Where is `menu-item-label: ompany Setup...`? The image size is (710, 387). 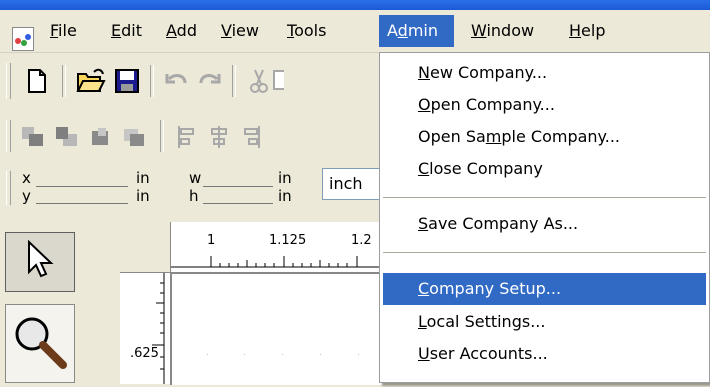 menu-item-label: ompany Setup... is located at coordinates (495, 288).